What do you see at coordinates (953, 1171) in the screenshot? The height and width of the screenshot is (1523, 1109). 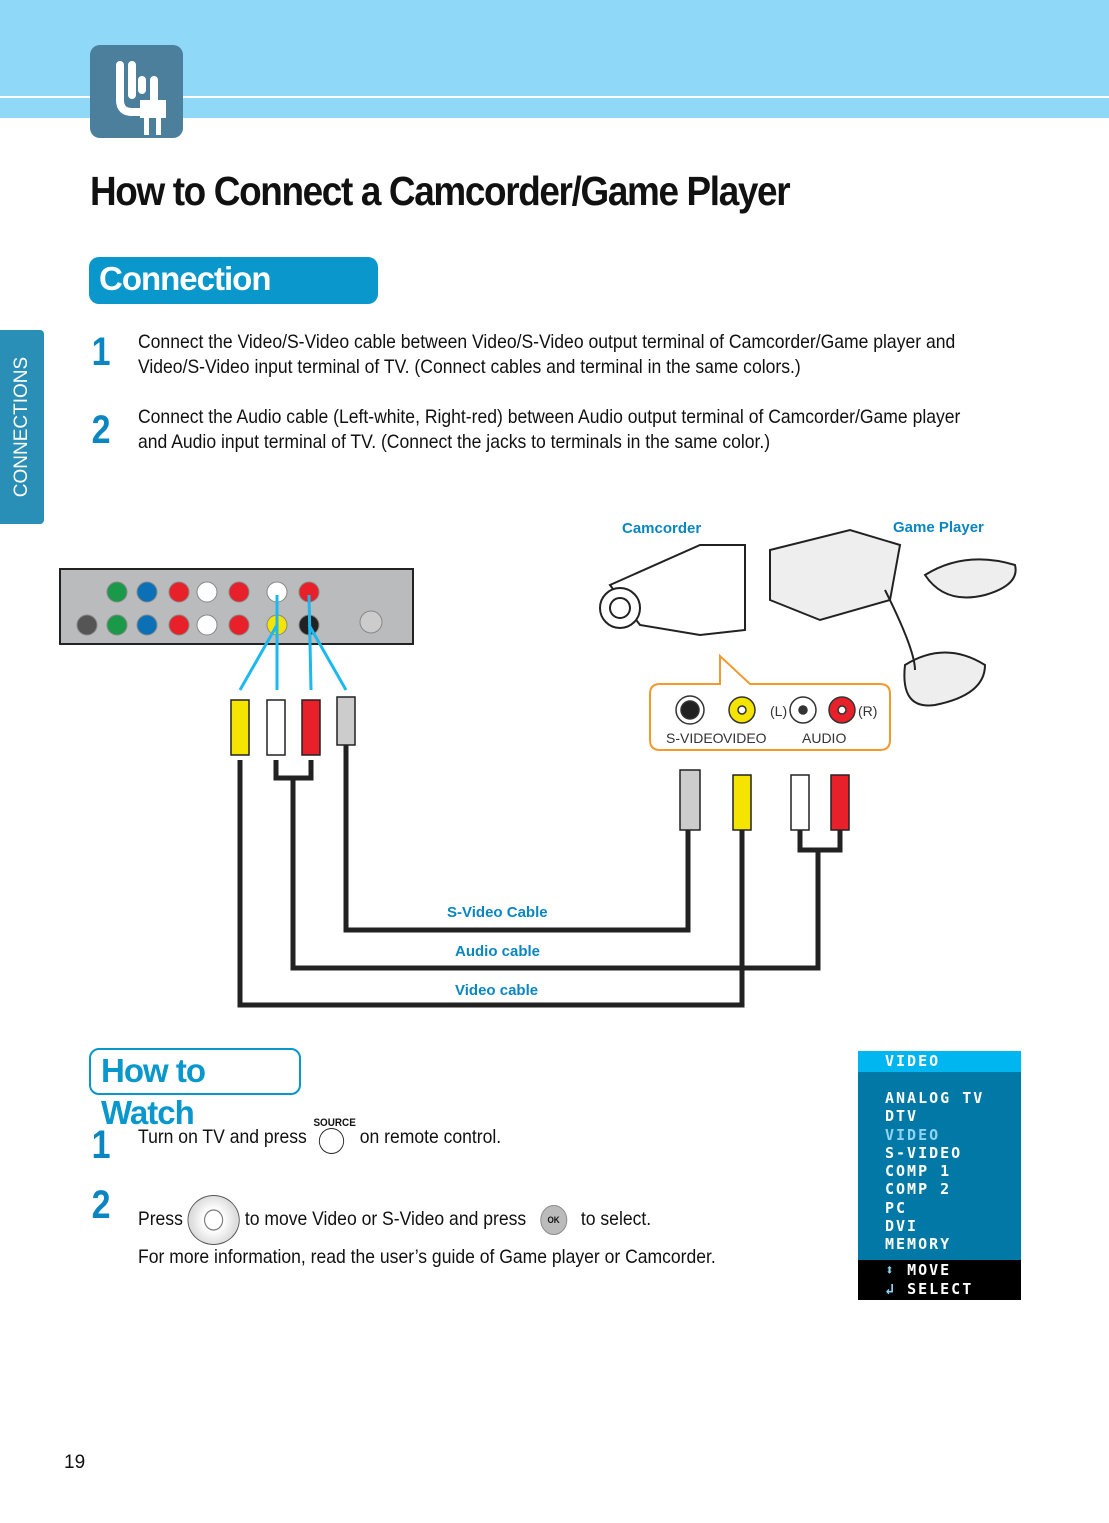 I see `osd-item: COMP 1` at bounding box center [953, 1171].